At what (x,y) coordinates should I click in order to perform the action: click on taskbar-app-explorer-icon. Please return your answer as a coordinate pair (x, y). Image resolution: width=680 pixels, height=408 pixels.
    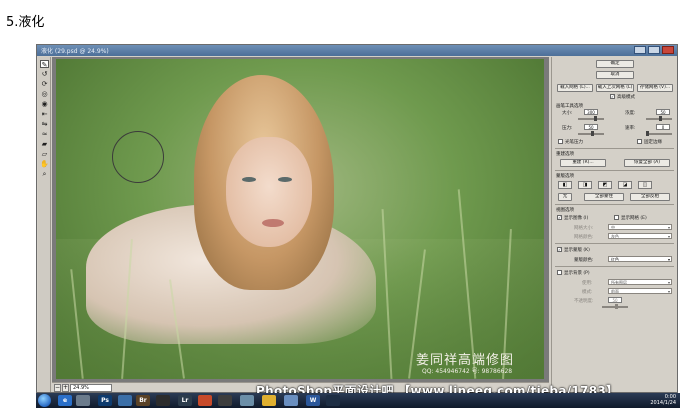
    Looking at the image, I should click on (291, 400).